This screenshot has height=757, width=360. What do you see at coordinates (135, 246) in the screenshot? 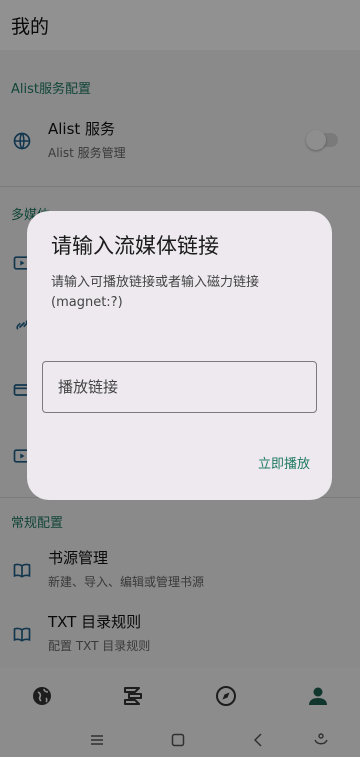
I see `dialog-title: 请输入流媒体链接` at bounding box center [135, 246].